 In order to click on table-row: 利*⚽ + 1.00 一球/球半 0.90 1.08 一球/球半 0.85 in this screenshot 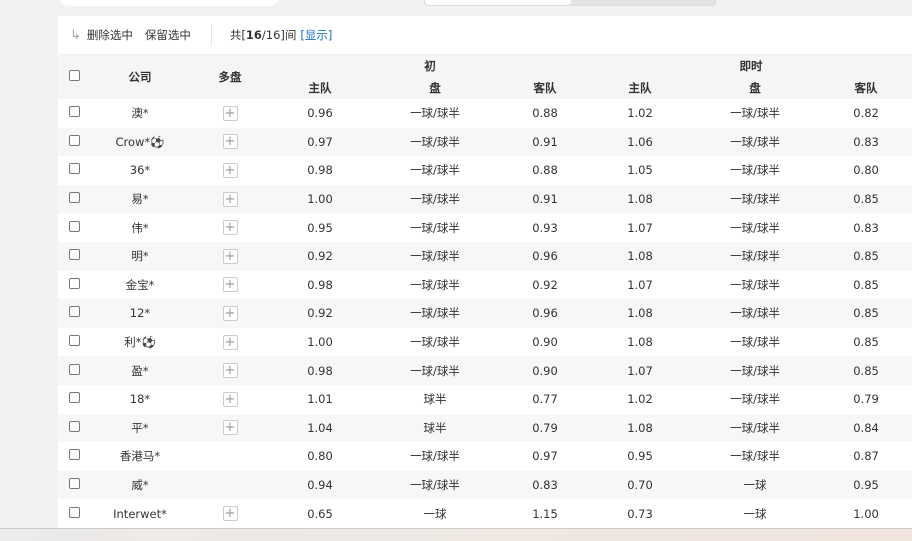, I will do `click(485, 342)`.